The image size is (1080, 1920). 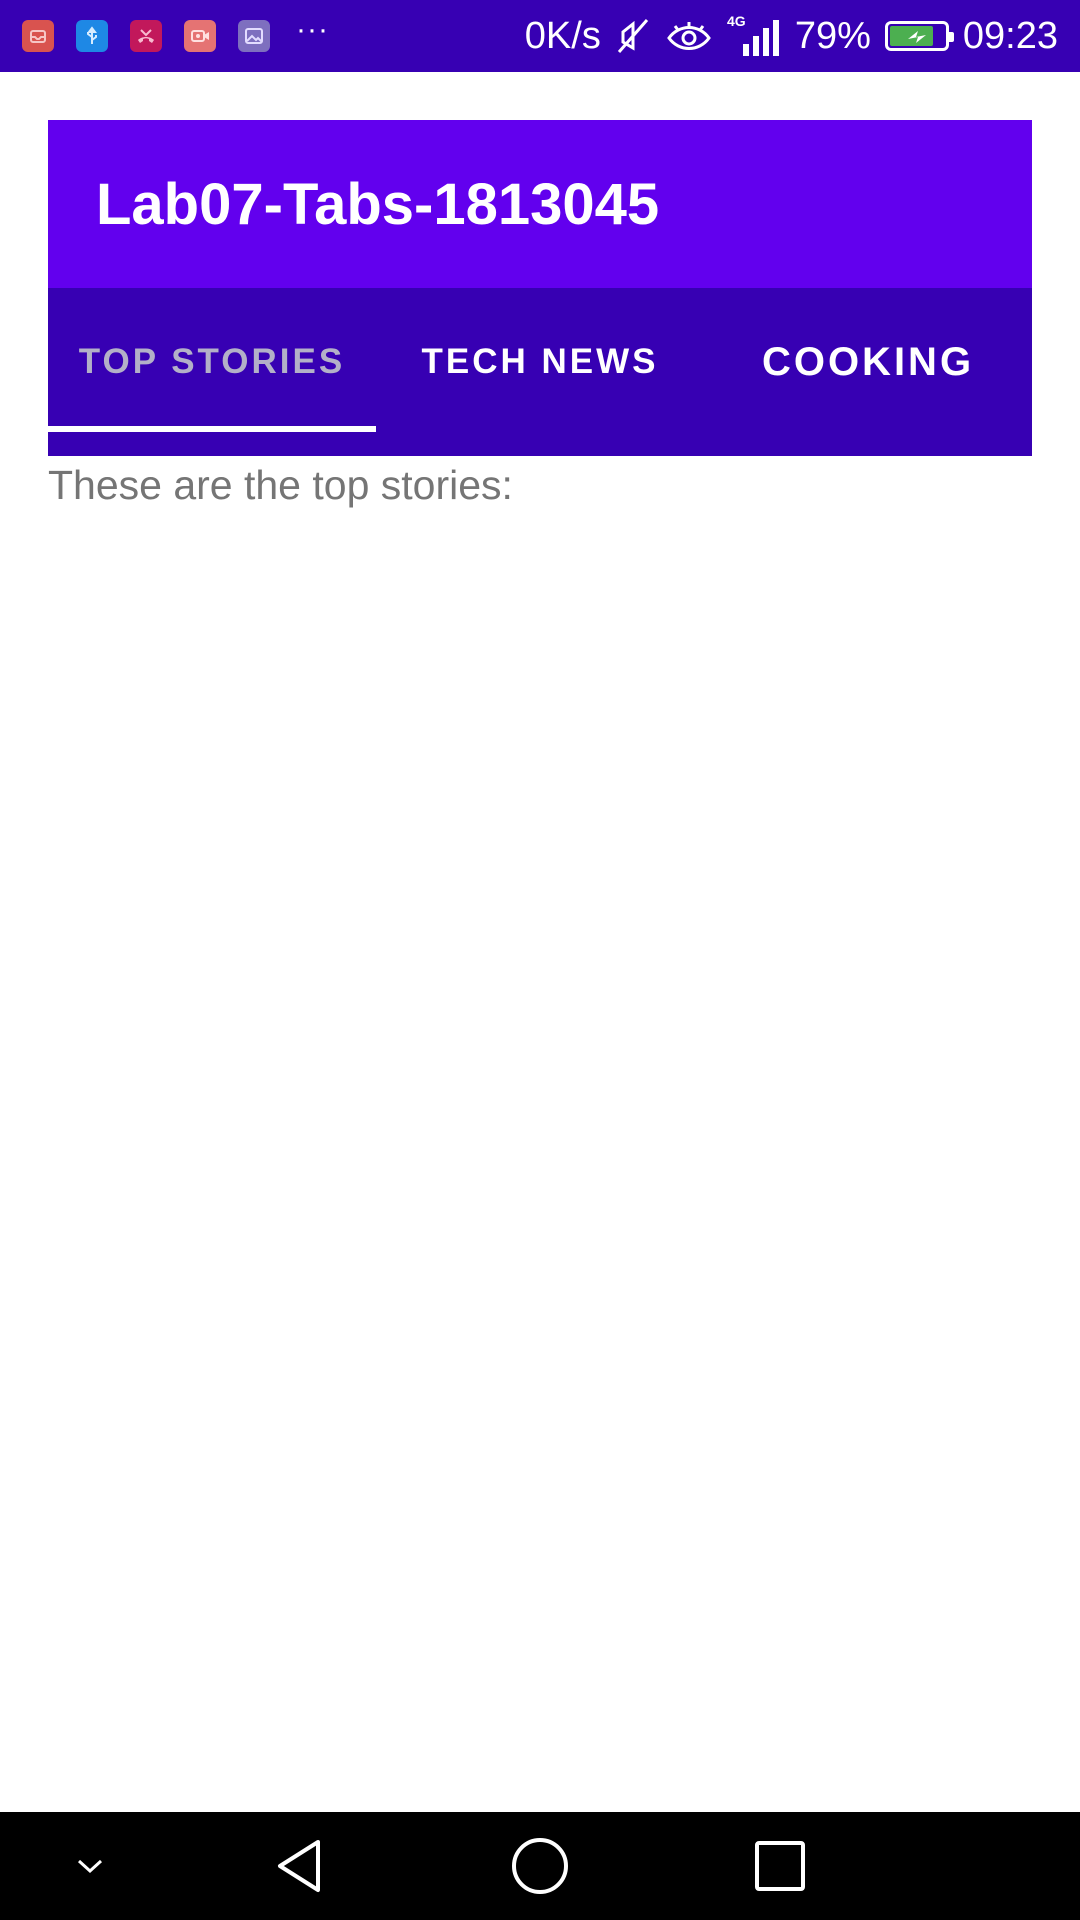 I want to click on navigation-bar, so click(x=540, y=1866).